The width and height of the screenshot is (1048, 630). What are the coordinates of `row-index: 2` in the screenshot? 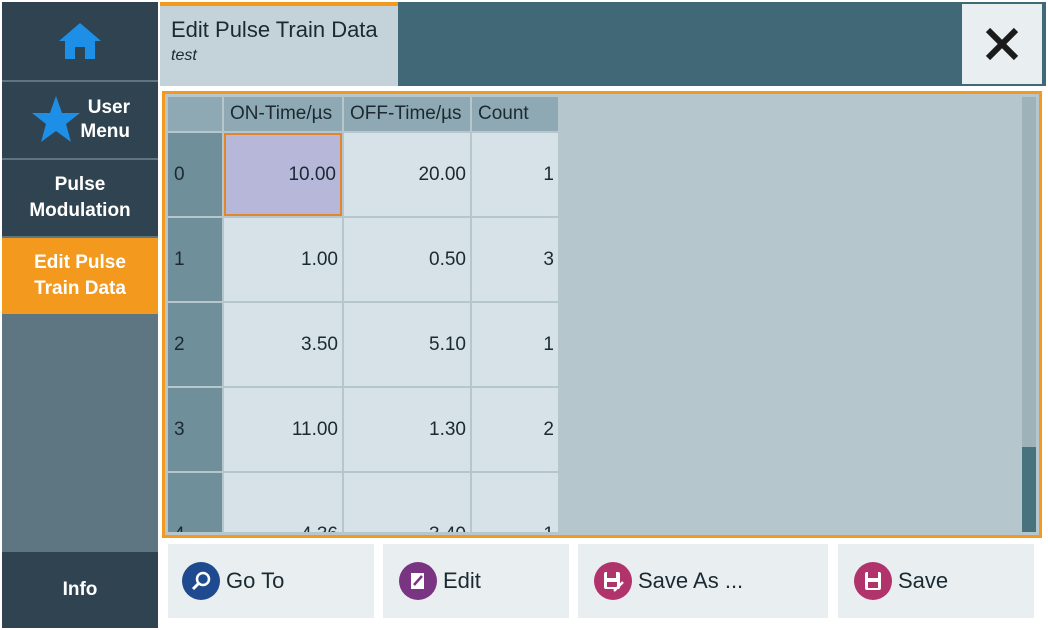 It's located at (195, 344).